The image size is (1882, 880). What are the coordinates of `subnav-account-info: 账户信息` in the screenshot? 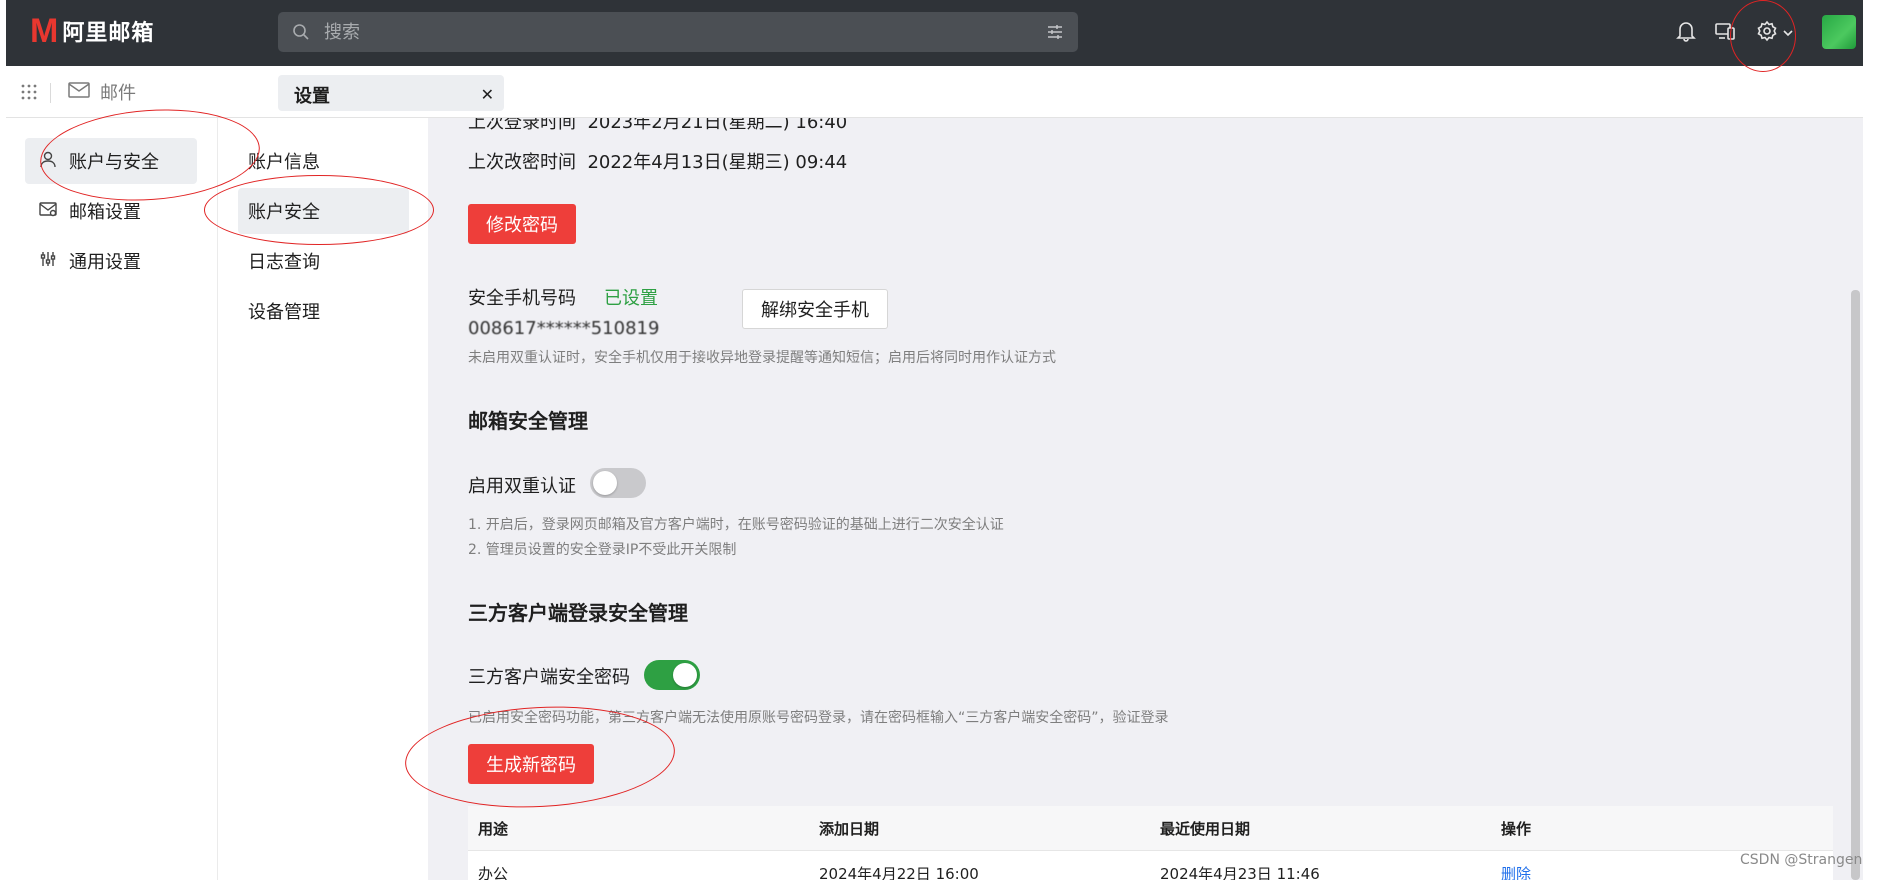 It's located at (323, 161).